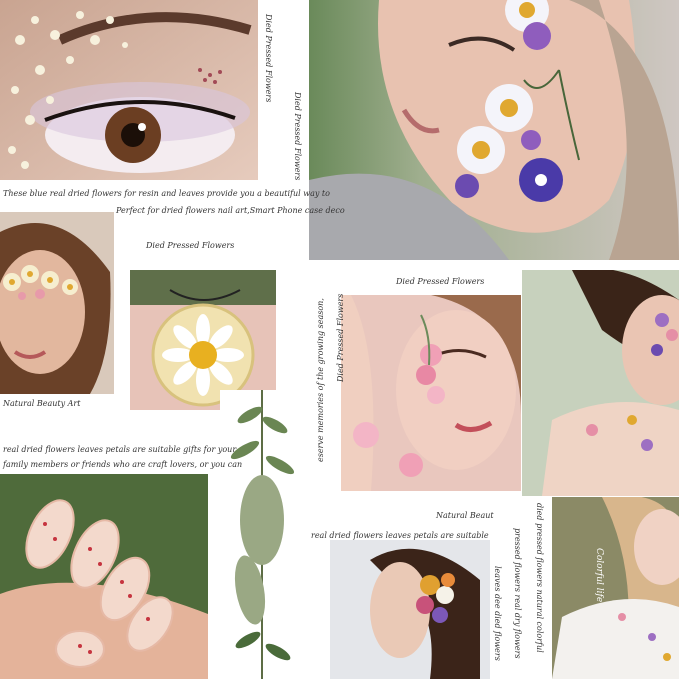 The width and height of the screenshot is (679, 679). What do you see at coordinates (600, 383) in the screenshot?
I see `flowers-shoulder-photo` at bounding box center [600, 383].